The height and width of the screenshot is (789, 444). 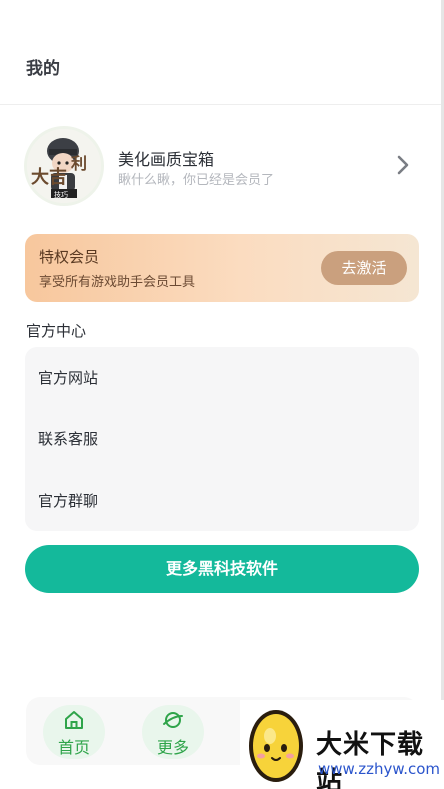 What do you see at coordinates (73, 747) in the screenshot?
I see `tab-home-label: 首页` at bounding box center [73, 747].